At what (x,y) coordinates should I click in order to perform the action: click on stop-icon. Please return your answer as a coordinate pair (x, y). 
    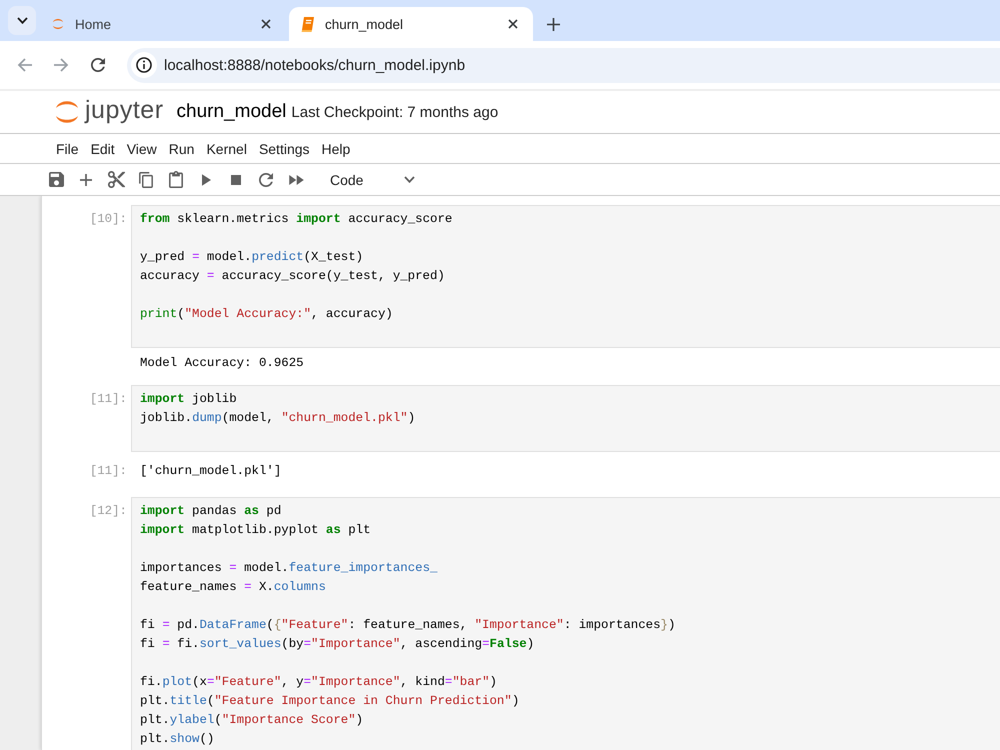
    Looking at the image, I should click on (236, 179).